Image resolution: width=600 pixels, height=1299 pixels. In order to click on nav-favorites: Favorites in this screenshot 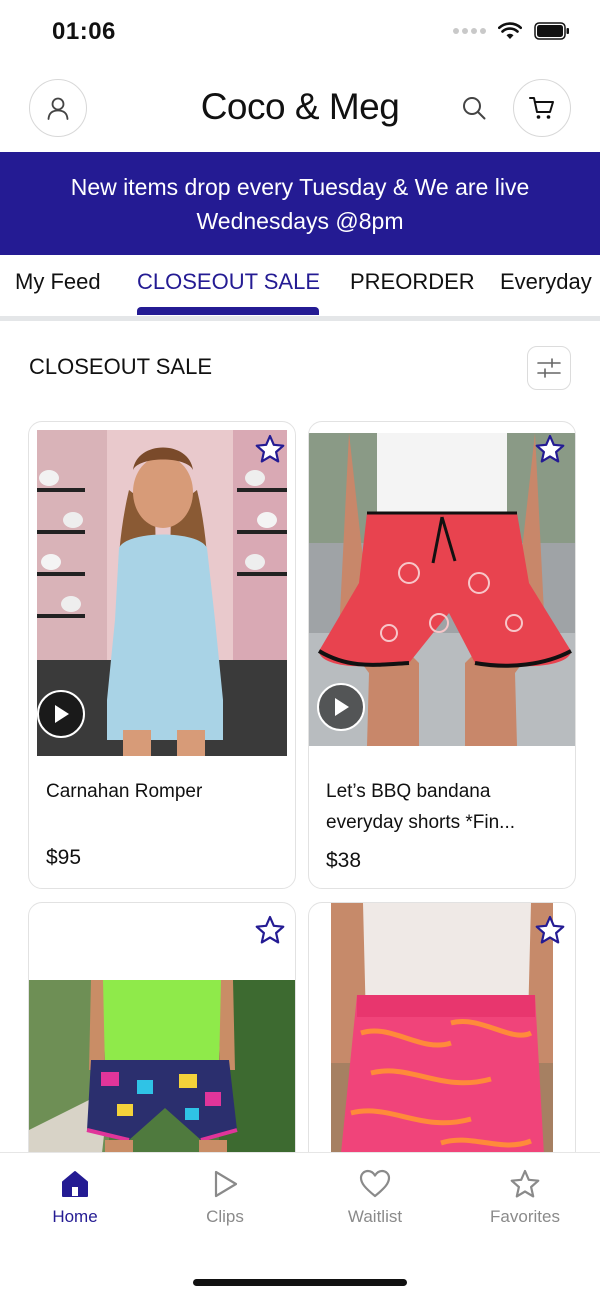, I will do `click(525, 1198)`.